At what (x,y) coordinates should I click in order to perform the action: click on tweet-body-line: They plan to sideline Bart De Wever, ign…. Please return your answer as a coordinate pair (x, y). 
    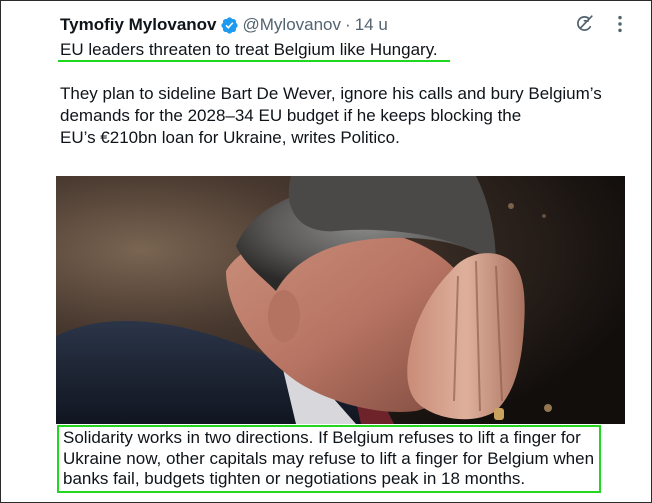
    Looking at the image, I should click on (331, 93).